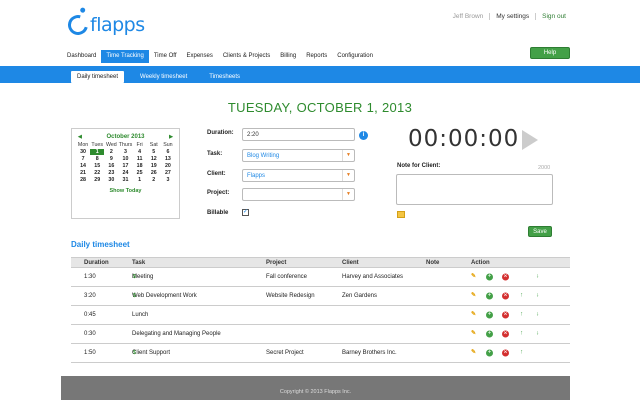 Image resolution: width=640 pixels, height=400 pixels. Describe the element at coordinates (111, 166) in the screenshot. I see `calendar-day: 16` at that location.